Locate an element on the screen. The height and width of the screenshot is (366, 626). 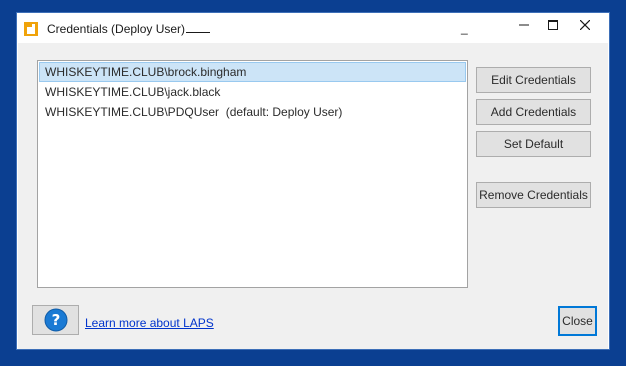
title-bar: Credentials (Deploy User) _ is located at coordinates (313, 28).